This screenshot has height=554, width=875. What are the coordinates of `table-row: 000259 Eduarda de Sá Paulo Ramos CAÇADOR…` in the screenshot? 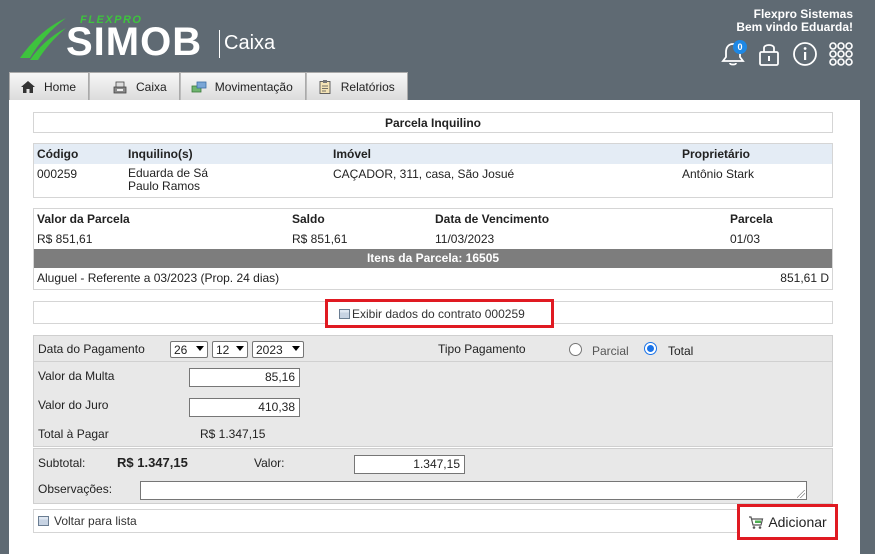 It's located at (433, 178).